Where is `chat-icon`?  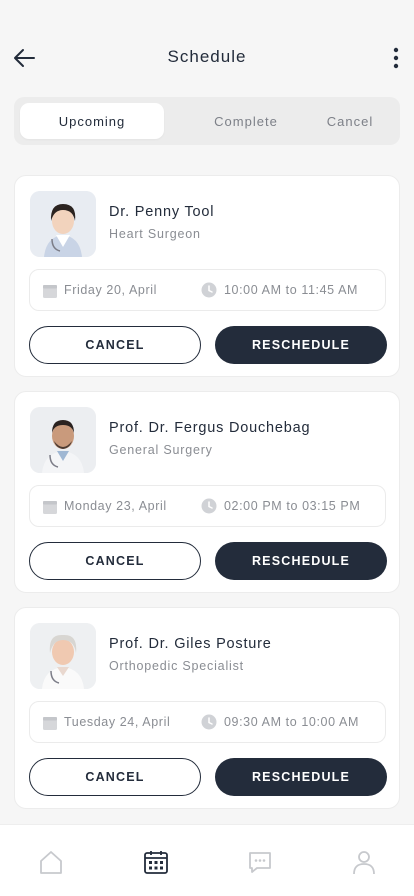
chat-icon is located at coordinates (260, 862).